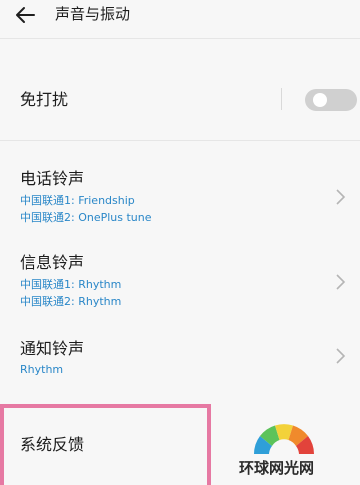  Describe the element at coordinates (52, 178) in the screenshot. I see `phone-ringtone-label: 电话铃声` at that location.